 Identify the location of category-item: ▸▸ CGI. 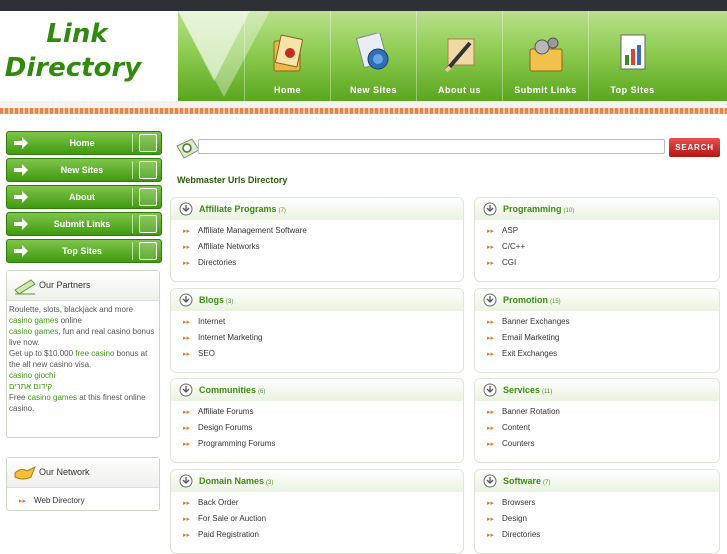
(603, 265).